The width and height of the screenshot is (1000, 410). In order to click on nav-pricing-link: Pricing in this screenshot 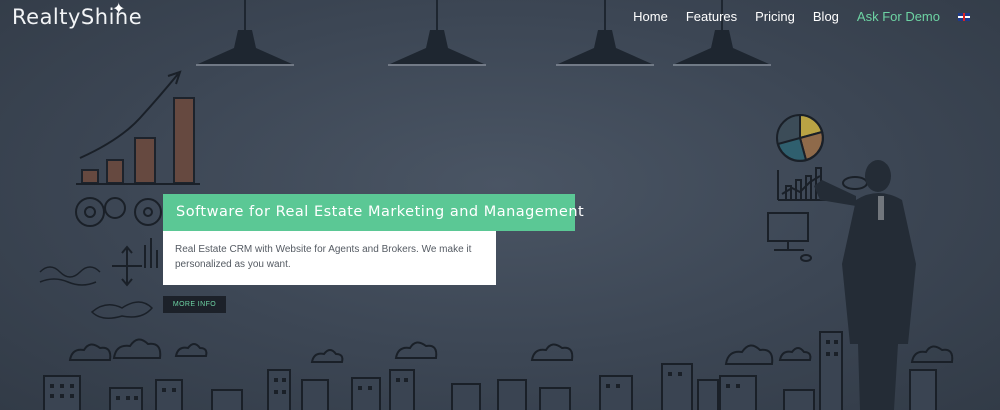, I will do `click(775, 16)`.